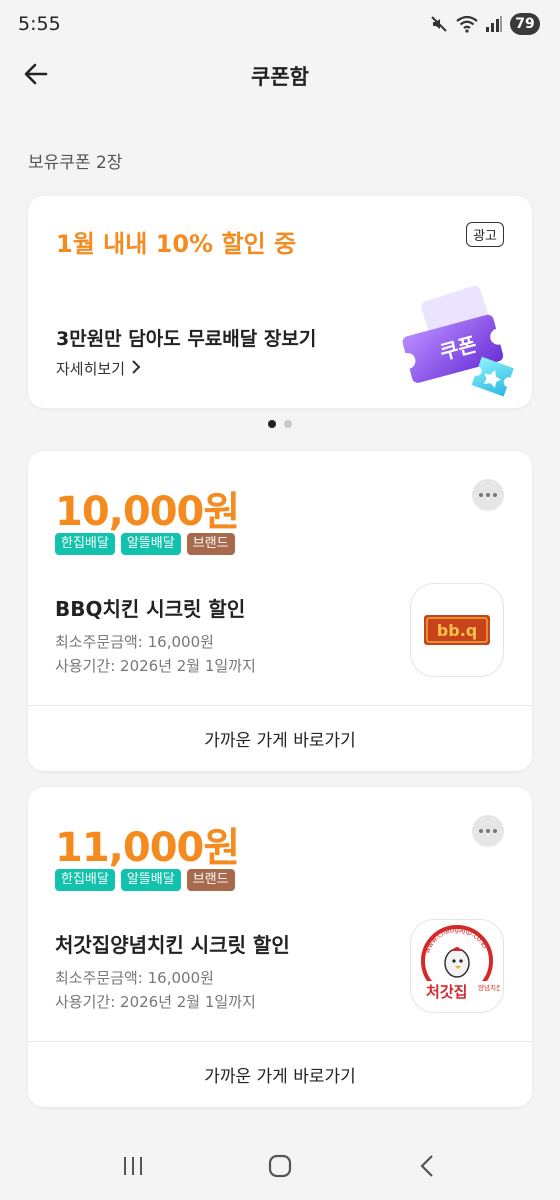  I want to click on page-title: 쿠폰함, so click(280, 77).